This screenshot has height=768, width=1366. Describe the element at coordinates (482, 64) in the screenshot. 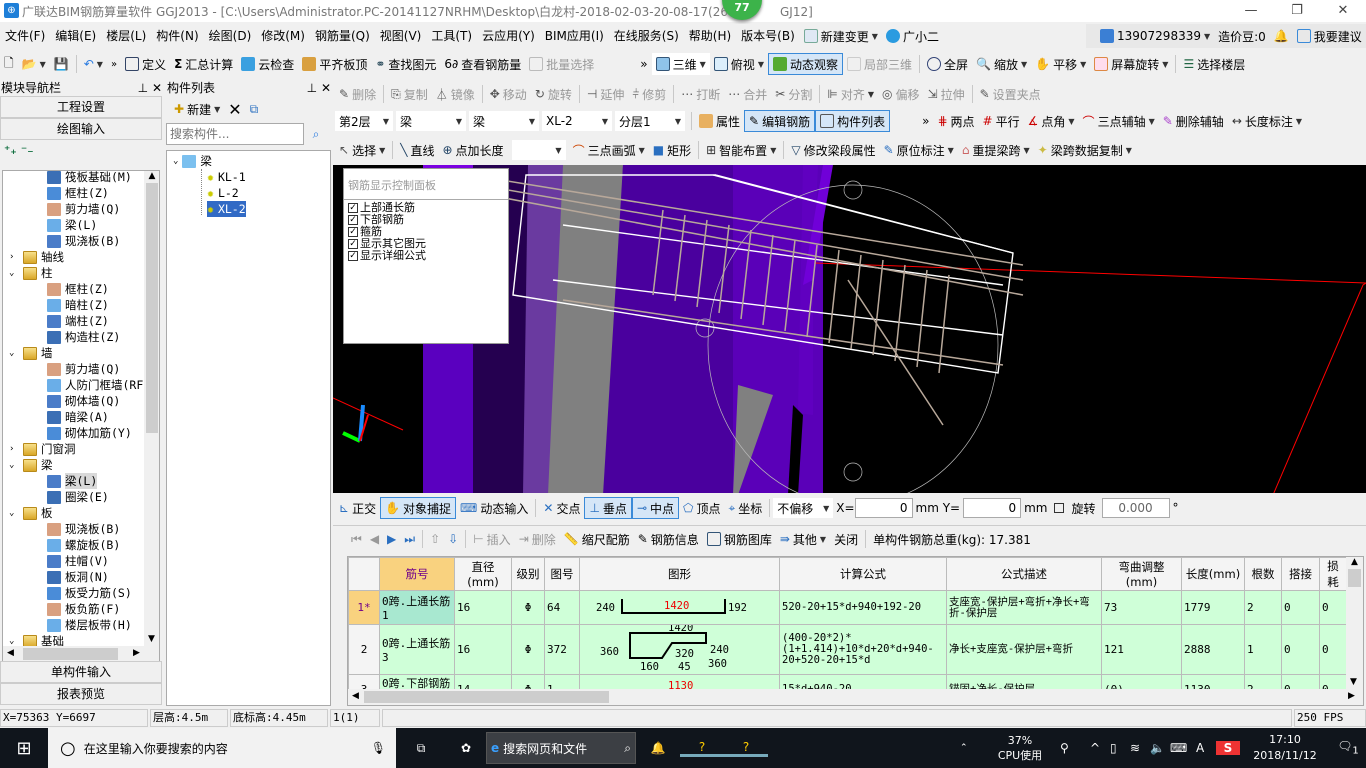

I see `tb-view-rebar: 6∂ 查看钢筋量` at that location.